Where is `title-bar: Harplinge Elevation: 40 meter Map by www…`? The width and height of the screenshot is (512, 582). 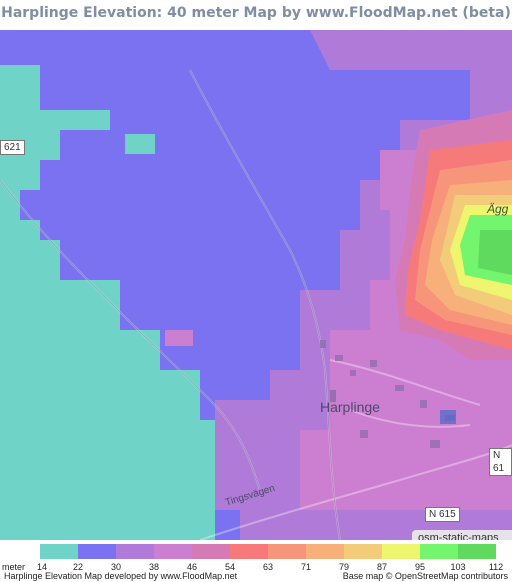
title-bar: Harplinge Elevation: 40 meter Map by www… is located at coordinates (256, 15).